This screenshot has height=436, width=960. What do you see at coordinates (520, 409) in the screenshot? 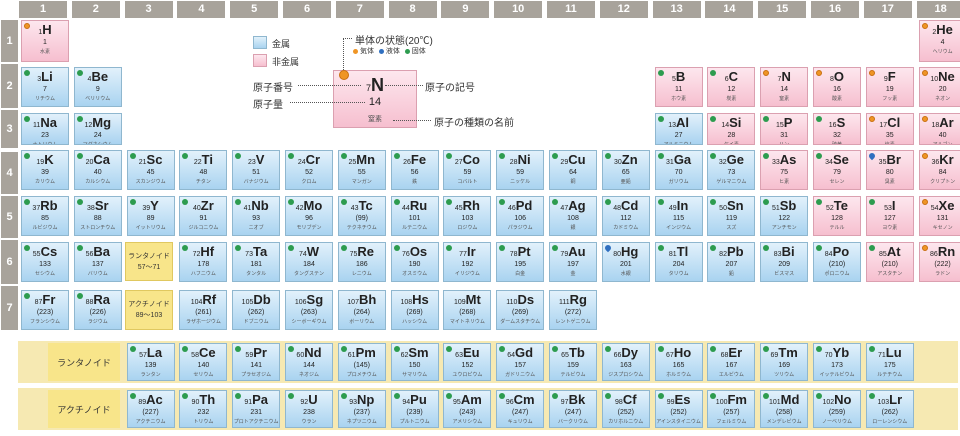
I see `element-Cm: 96Cm (247) キュリウム` at bounding box center [520, 409].